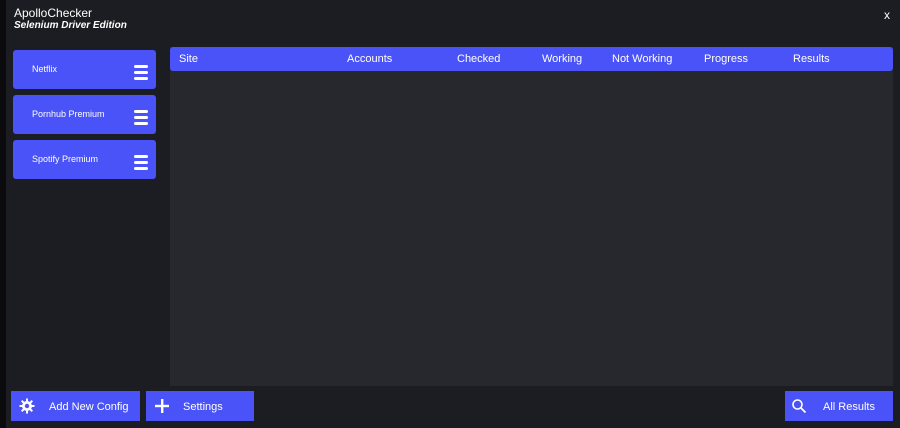 The image size is (900, 428). Describe the element at coordinates (188, 59) in the screenshot. I see `column-header-site: Site` at that location.